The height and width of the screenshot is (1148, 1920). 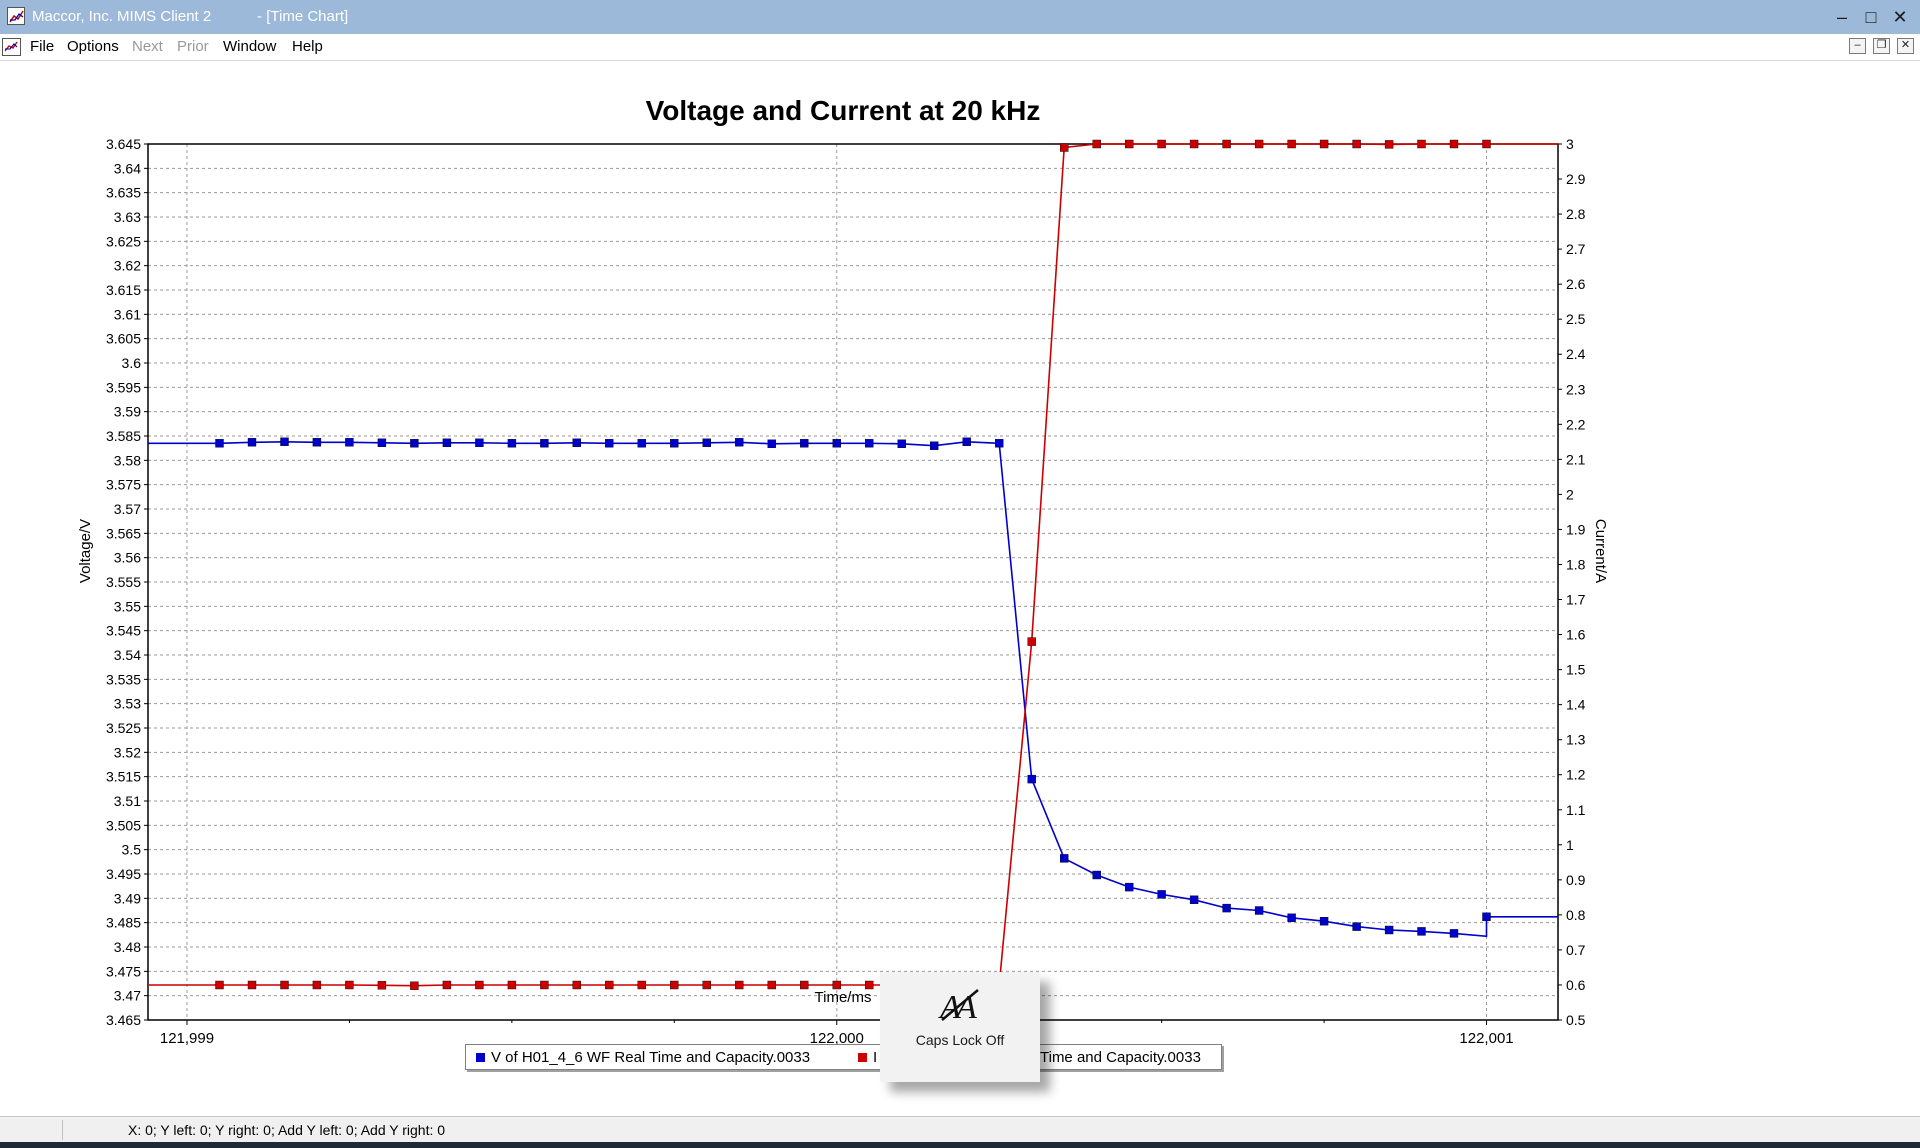 I want to click on mdi-restore-button: ❐, so click(x=1881, y=46).